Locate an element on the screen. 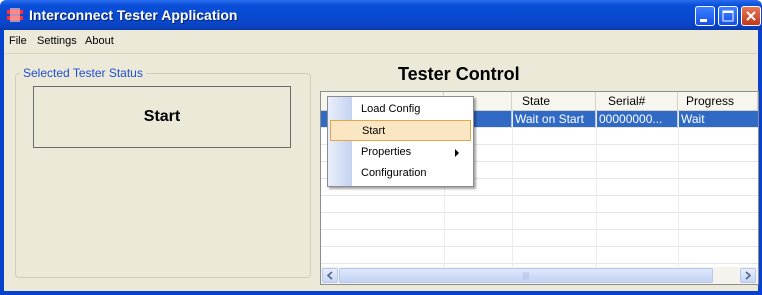 This screenshot has width=762, height=295. close-button is located at coordinates (751, 16).